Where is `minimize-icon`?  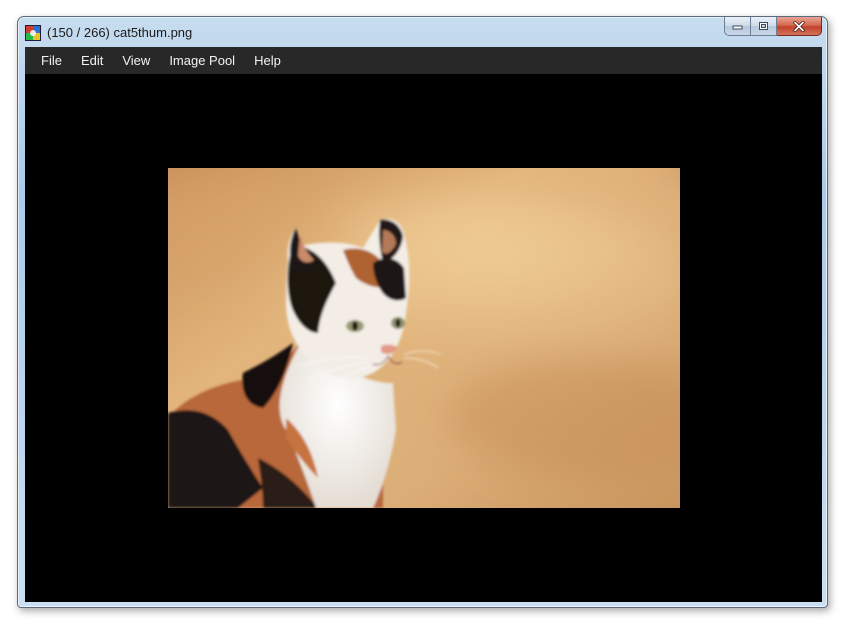
minimize-icon is located at coordinates (737, 27).